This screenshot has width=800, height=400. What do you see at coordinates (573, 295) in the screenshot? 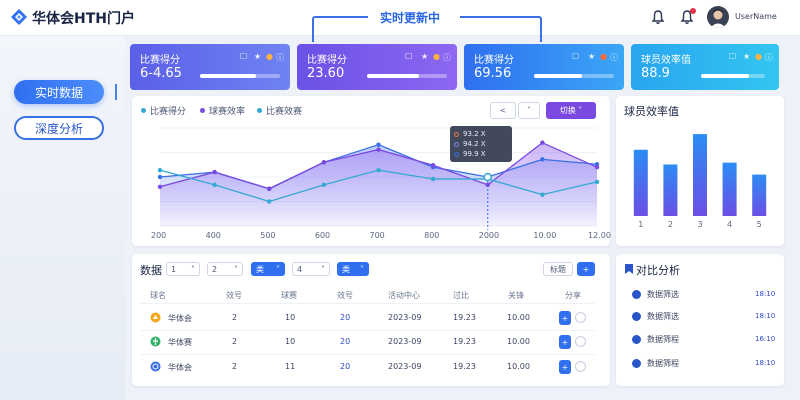
I see `table-header: 分享` at bounding box center [573, 295].